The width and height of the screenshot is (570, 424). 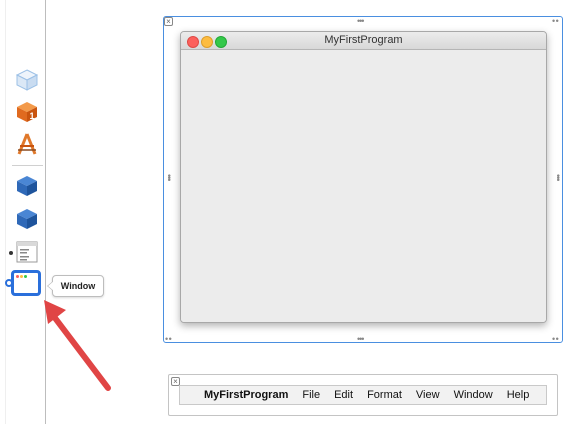 What do you see at coordinates (27, 252) in the screenshot?
I see `menu-icon` at bounding box center [27, 252].